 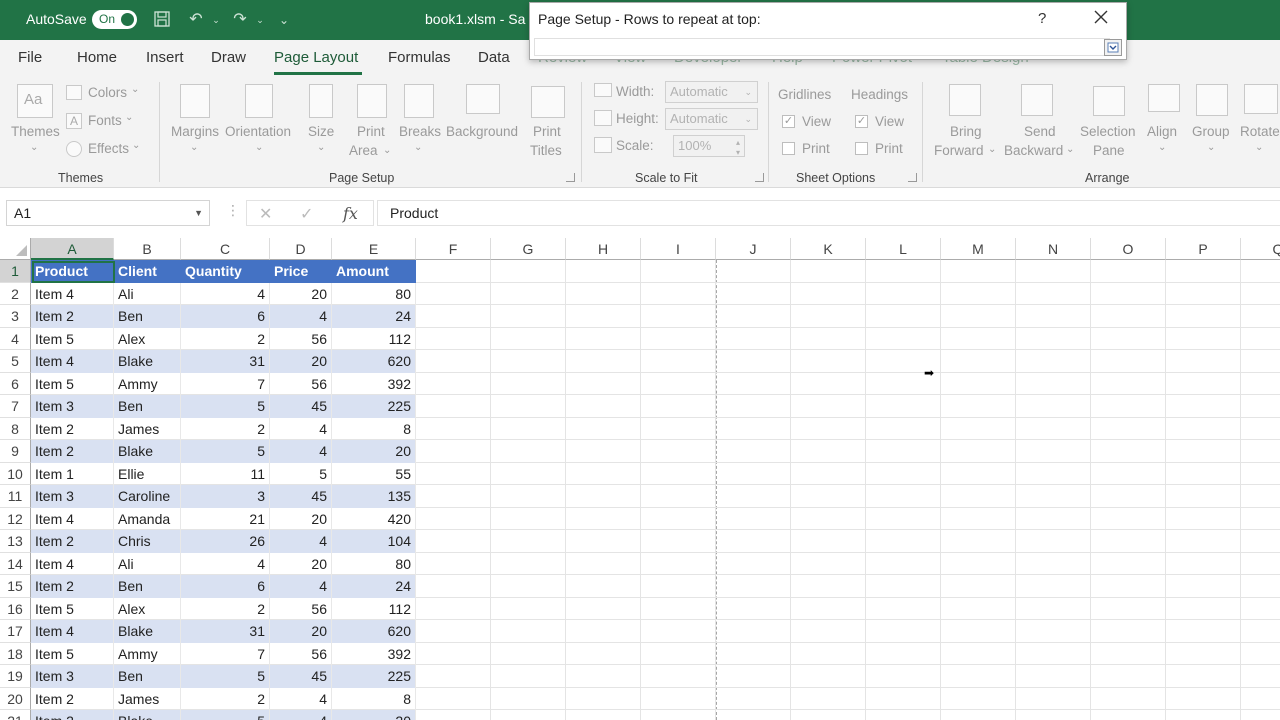 What do you see at coordinates (861, 121) in the screenshot?
I see `headings-view-checkbox: ✓` at bounding box center [861, 121].